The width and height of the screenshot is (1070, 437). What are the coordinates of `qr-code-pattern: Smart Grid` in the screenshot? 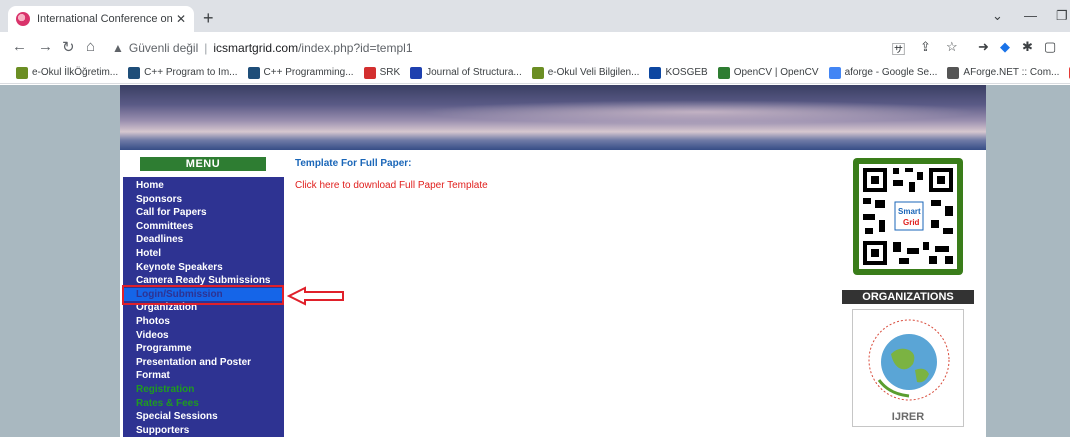 It's located at (908, 216).